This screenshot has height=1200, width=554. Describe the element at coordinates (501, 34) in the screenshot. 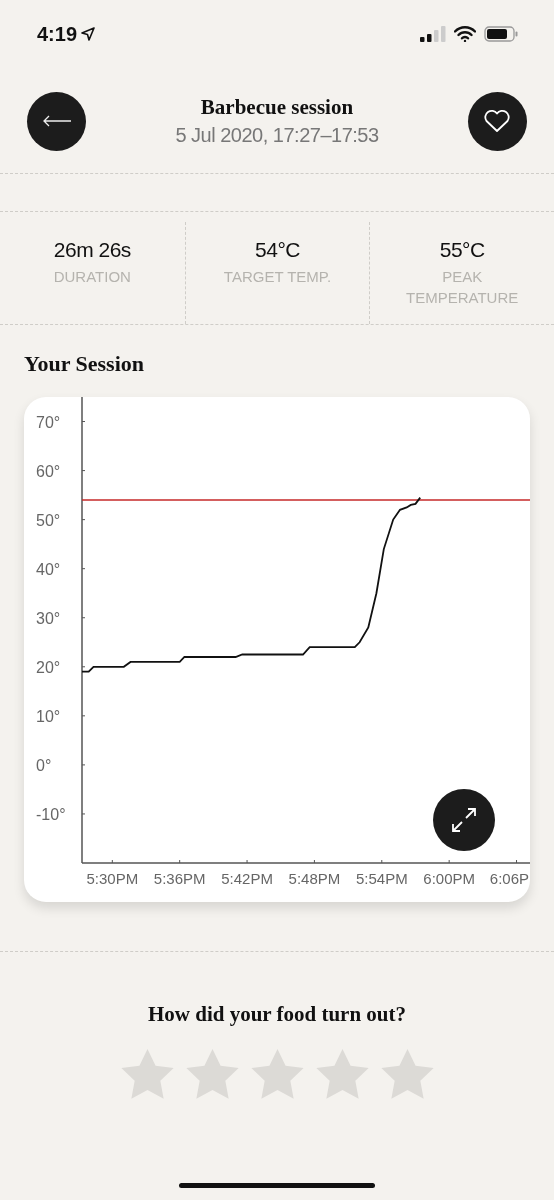

I see `battery-icon` at that location.